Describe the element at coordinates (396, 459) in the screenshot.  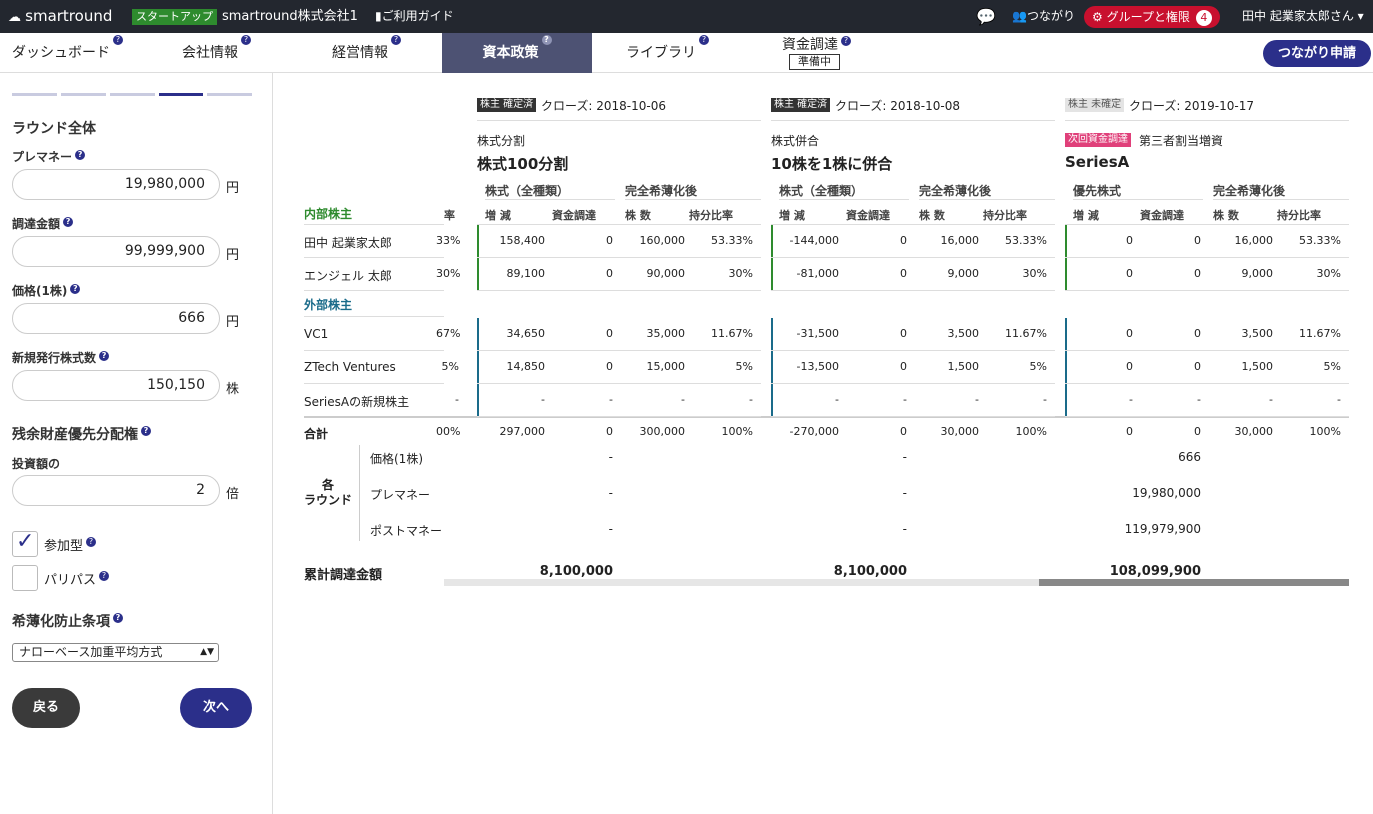
I see `round-row-label: 価格(1株)` at that location.